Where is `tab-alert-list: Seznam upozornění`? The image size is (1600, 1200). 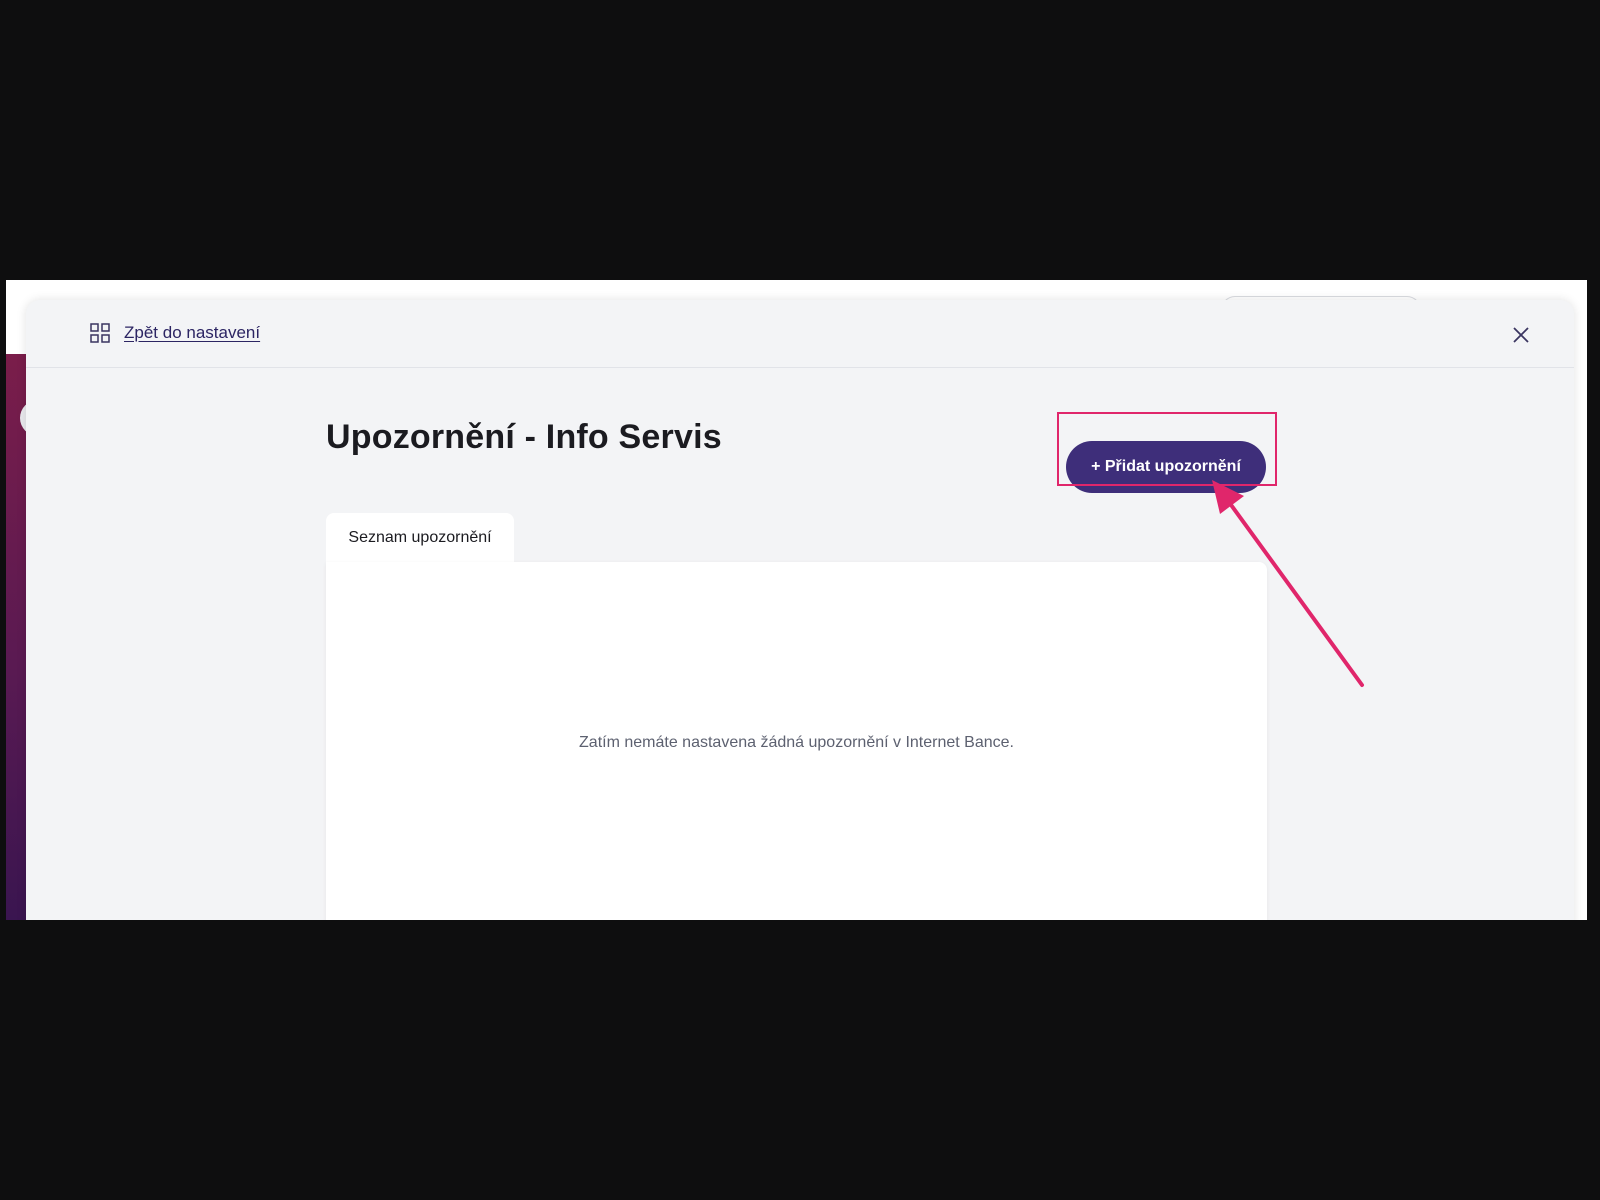 tab-alert-list: Seznam upozornění is located at coordinates (420, 538).